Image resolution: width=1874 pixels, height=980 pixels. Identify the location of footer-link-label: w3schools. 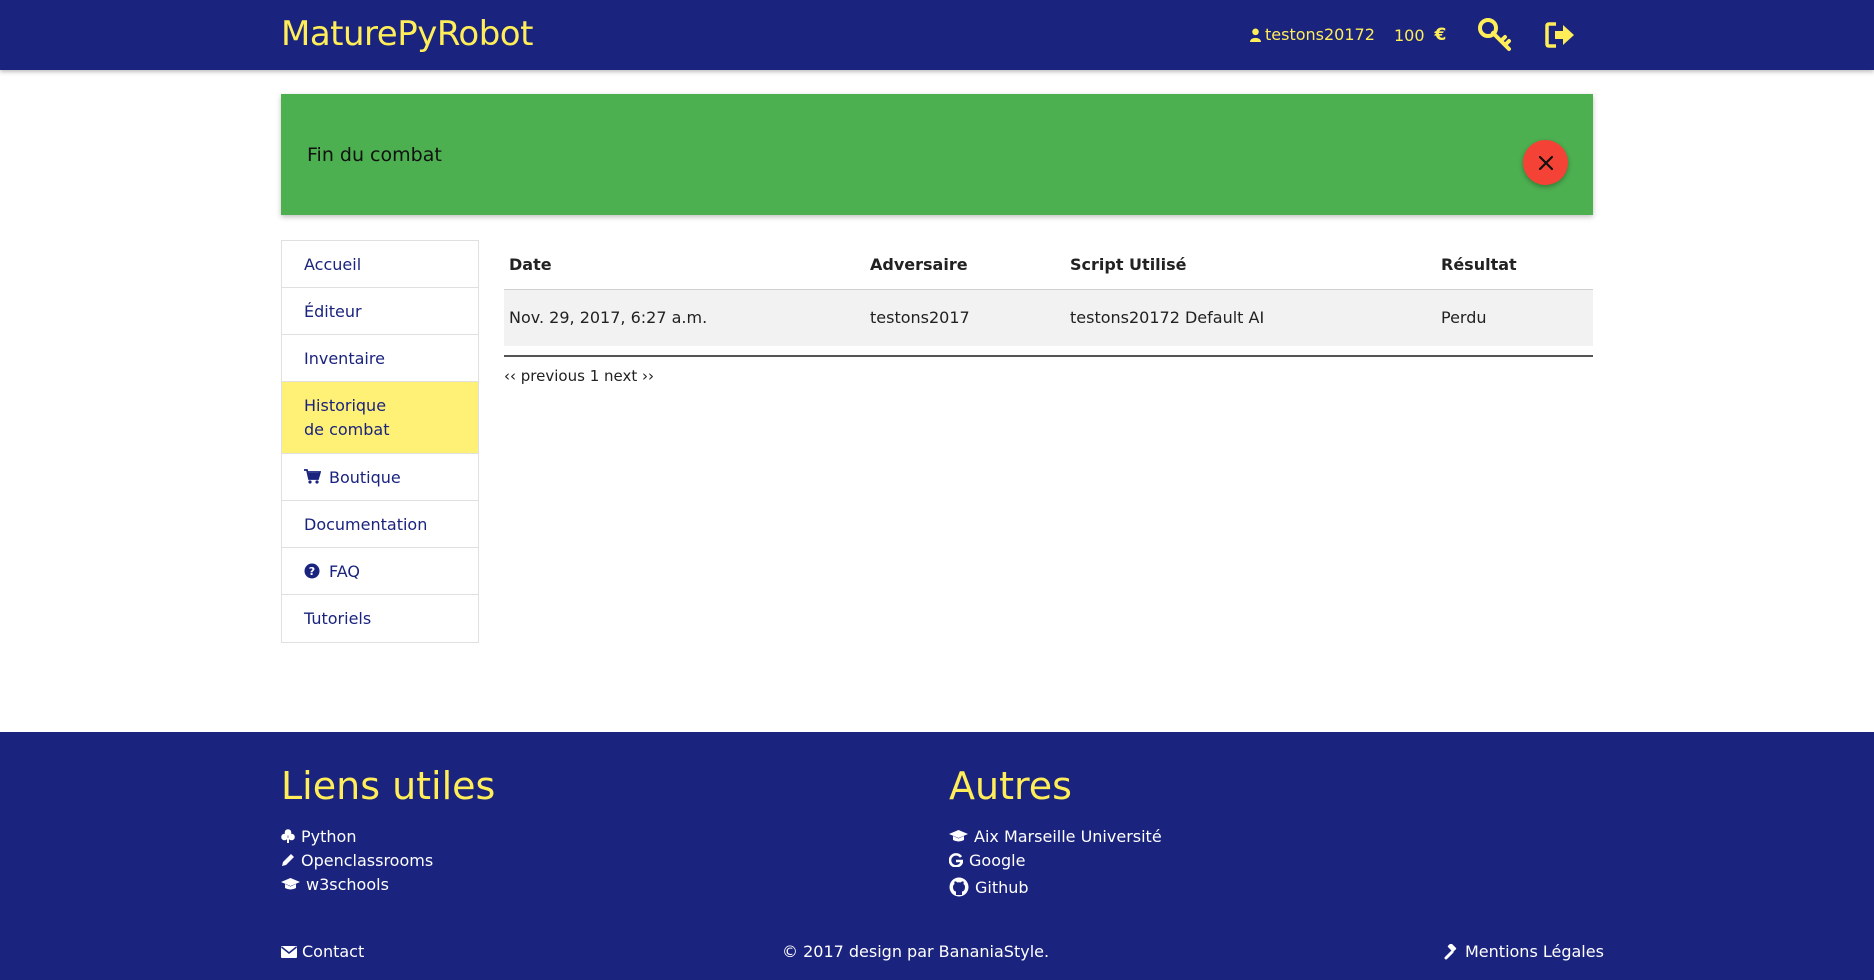
(347, 884).